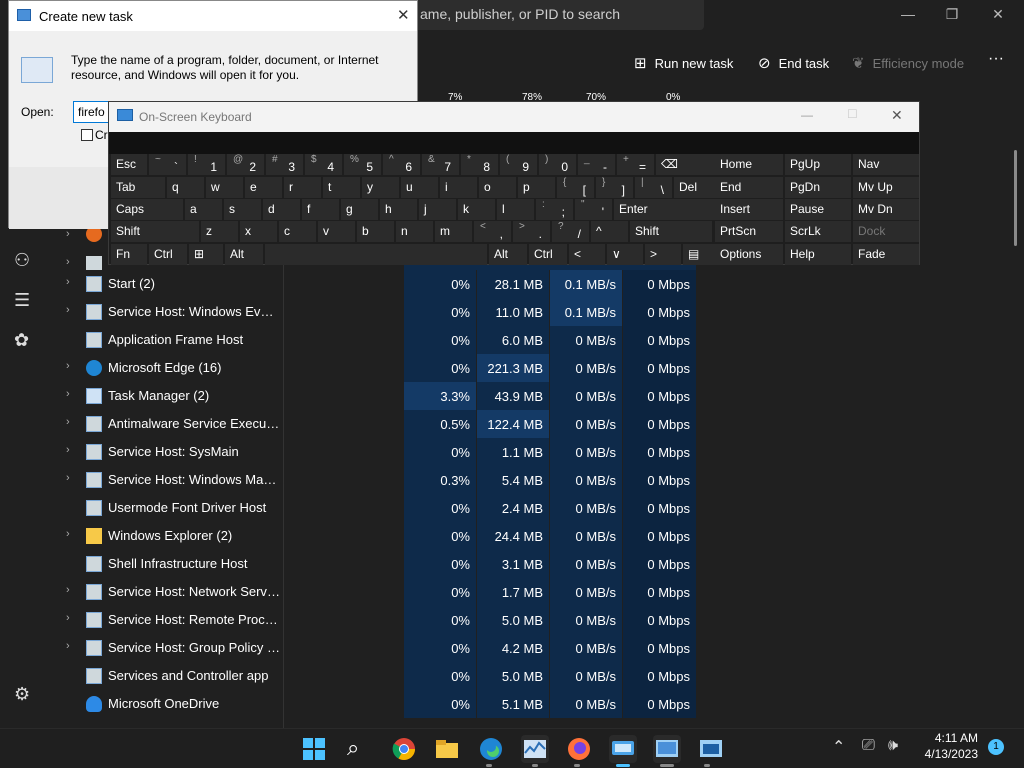 This screenshot has width=1024, height=768. What do you see at coordinates (996, 747) in the screenshot?
I see `notification-badge: 1` at bounding box center [996, 747].